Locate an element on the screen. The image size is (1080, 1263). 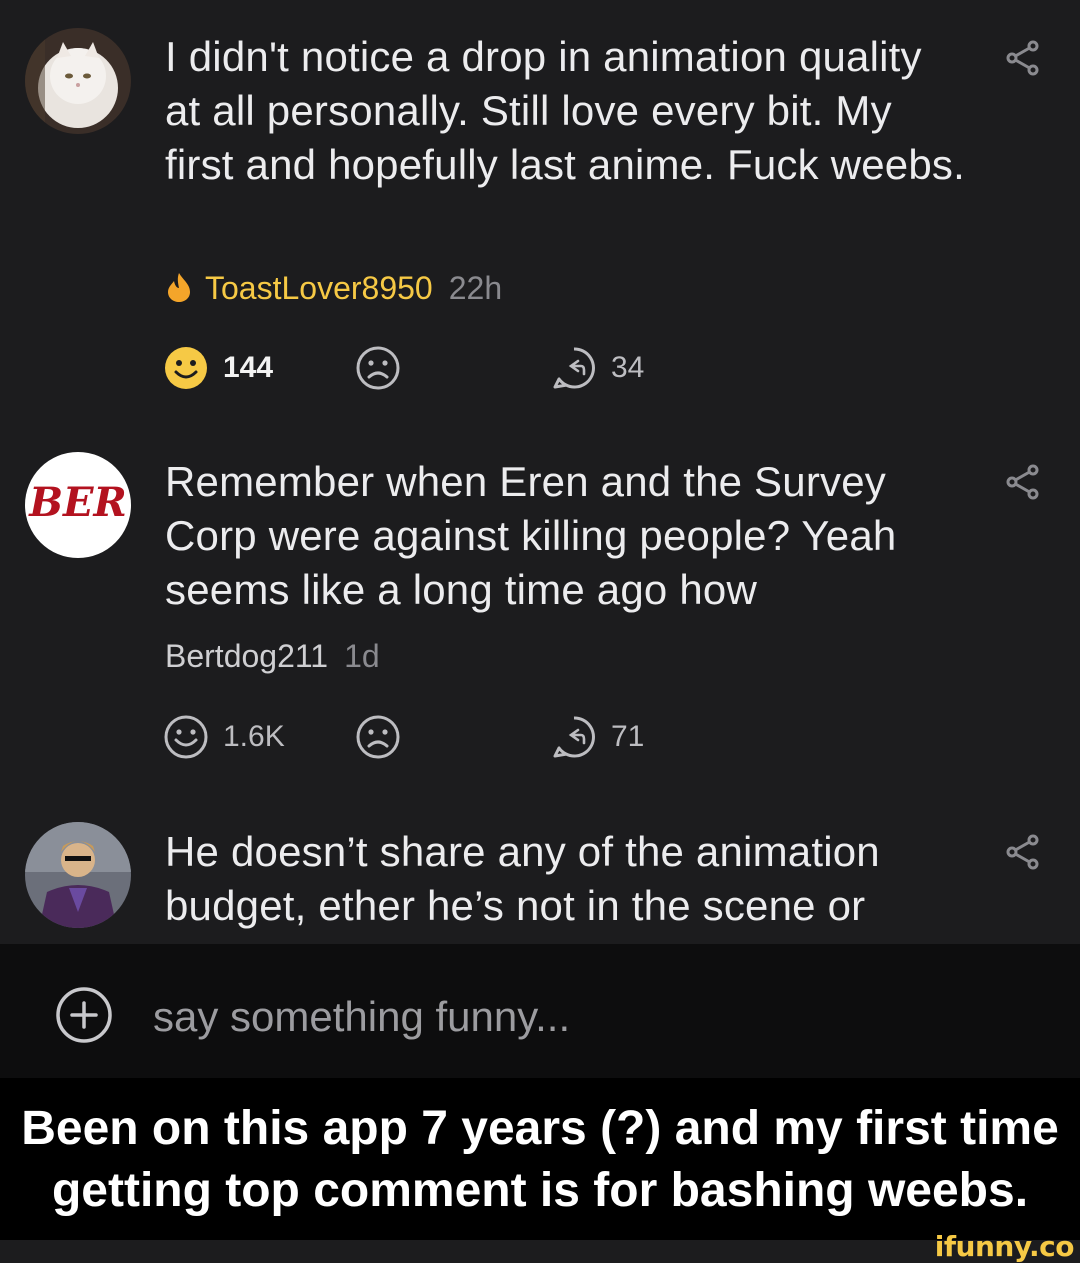
smile-button: 1.6K is located at coordinates (224, 737).